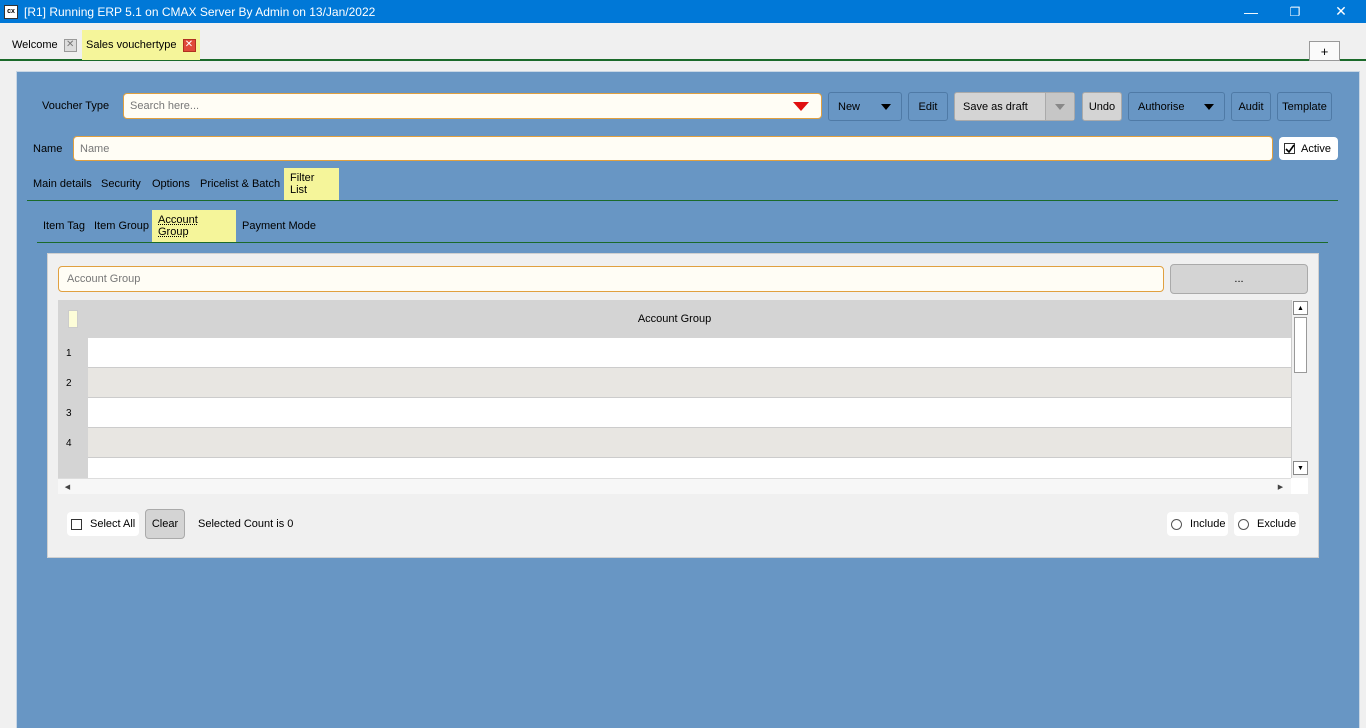 The height and width of the screenshot is (728, 1366). What do you see at coordinates (1251, 11) in the screenshot?
I see `minimize-button: —` at bounding box center [1251, 11].